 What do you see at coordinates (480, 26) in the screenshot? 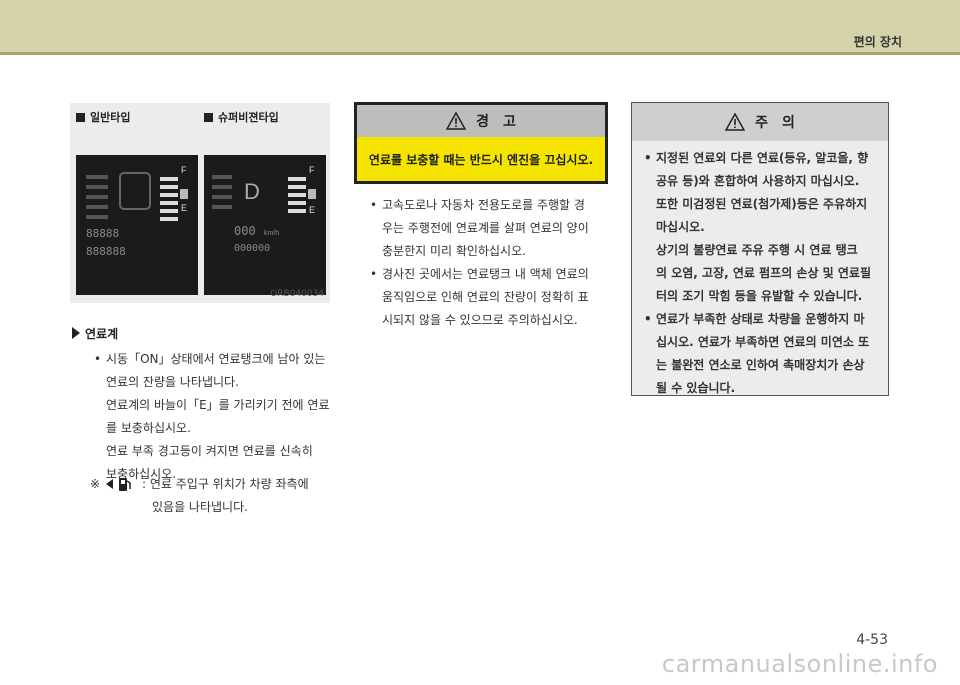
I see `header-bar` at bounding box center [480, 26].